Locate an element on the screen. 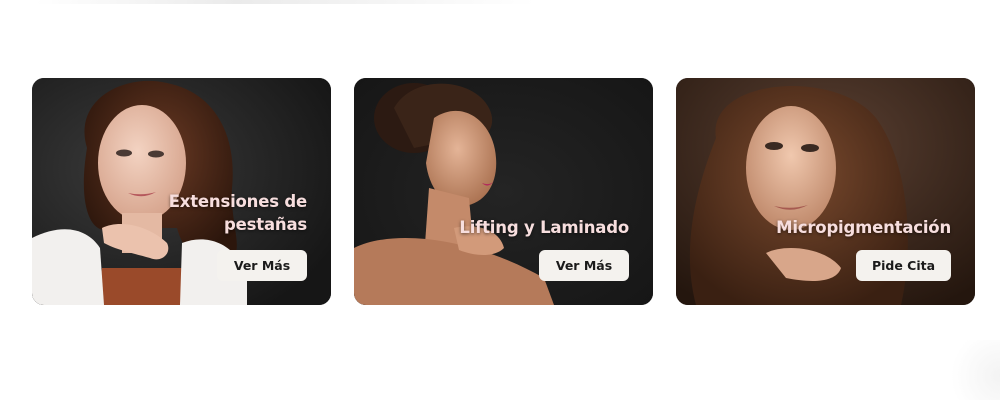  top-divider is located at coordinates (286, 2).